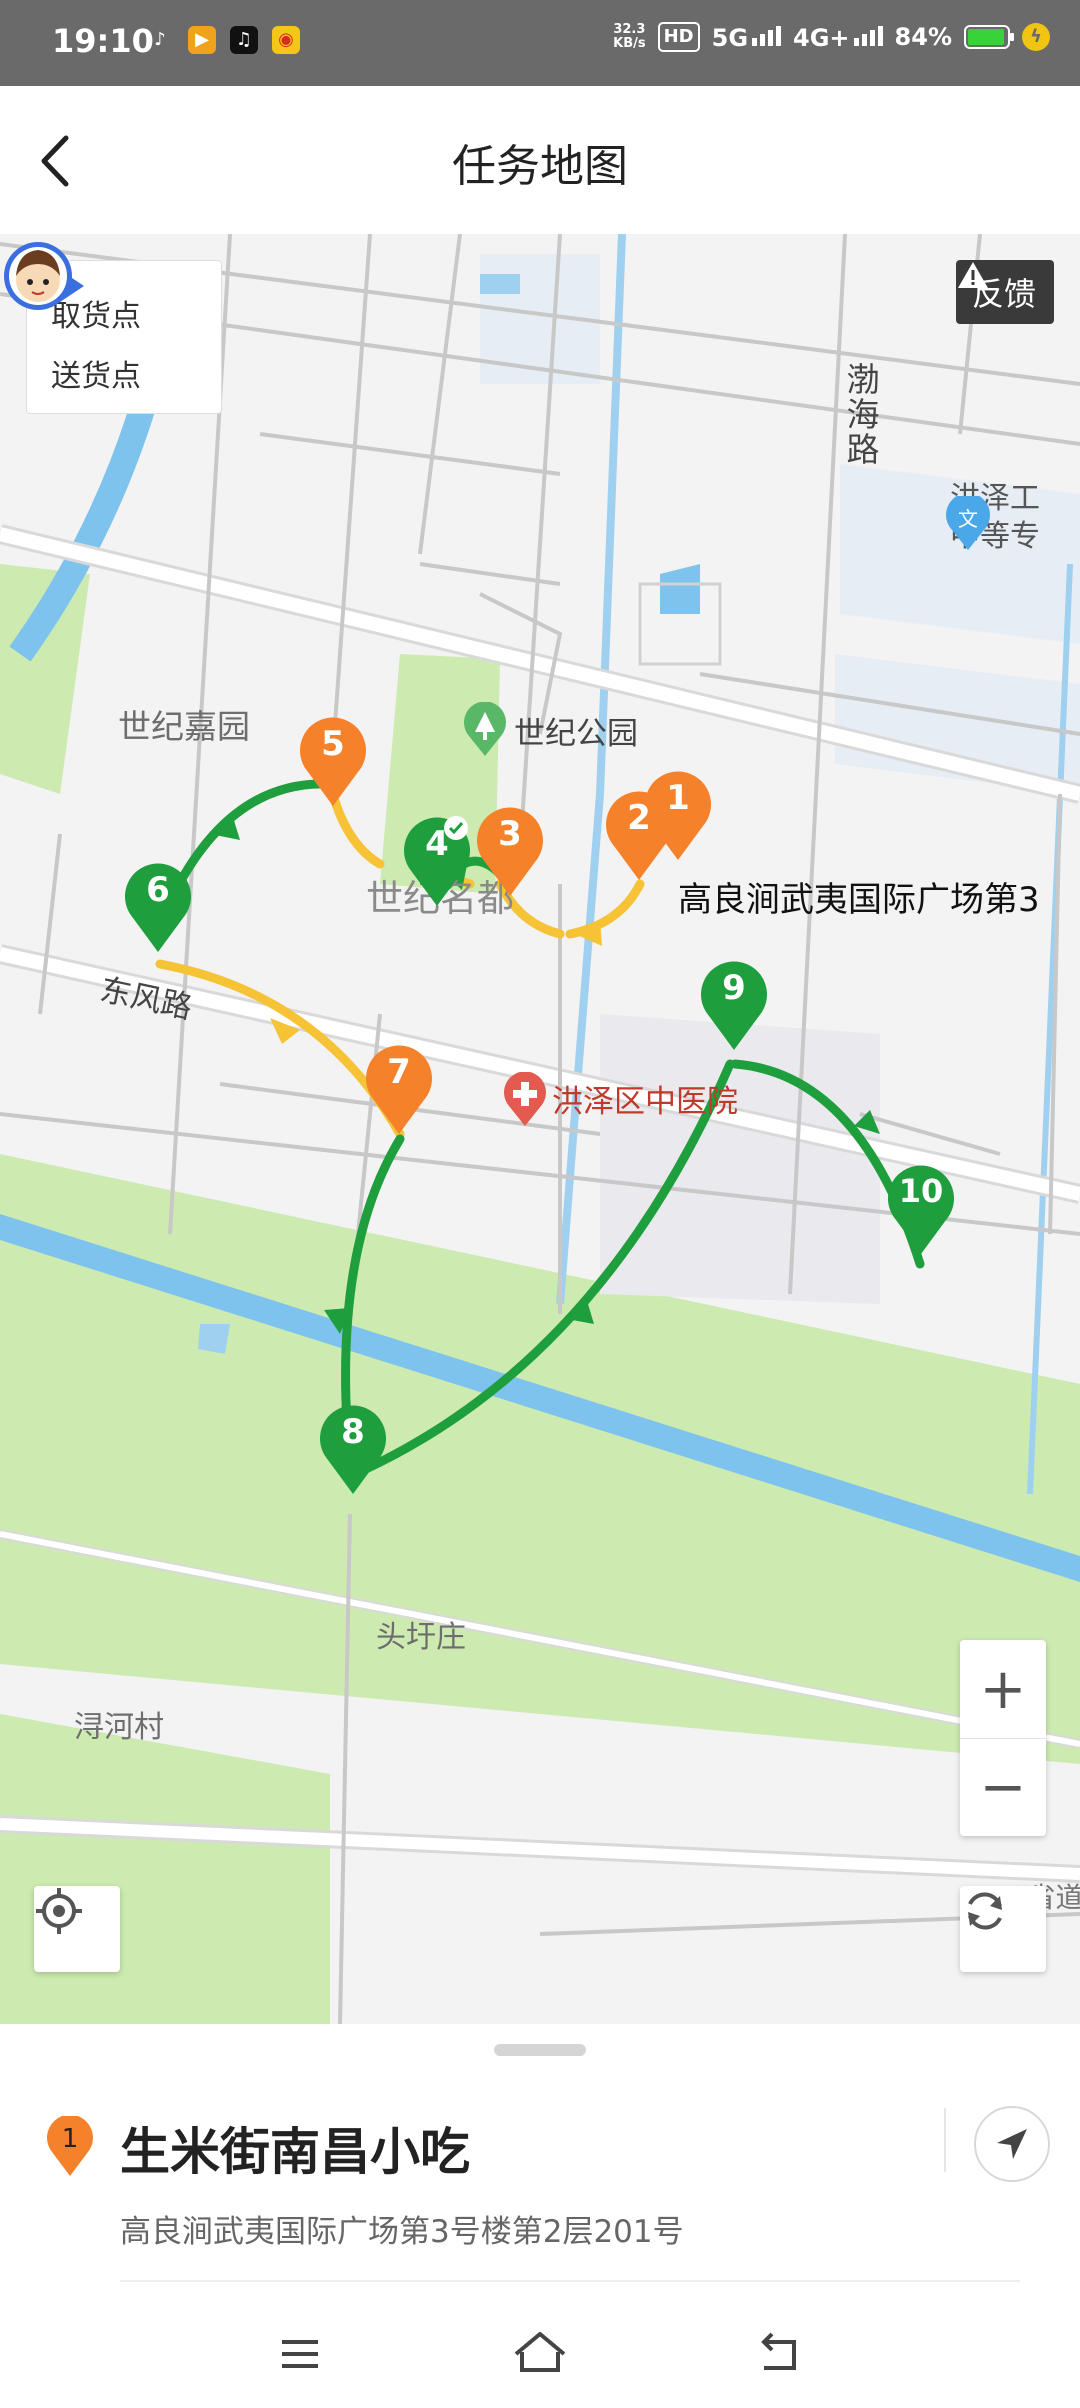  What do you see at coordinates (119, 1727) in the screenshot?
I see `map-label-village: 浔河村` at bounding box center [119, 1727].